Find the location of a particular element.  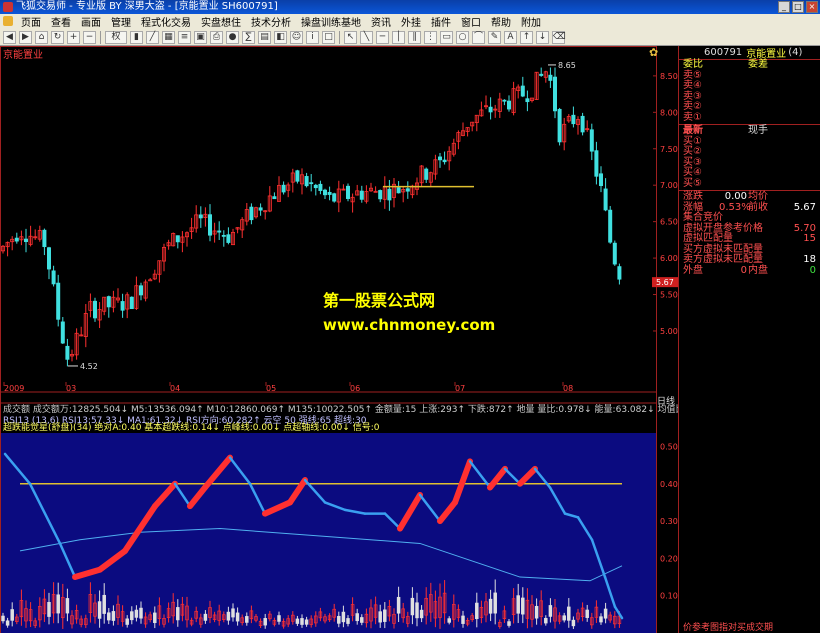

bid-row-5: 买⑤ is located at coordinates (749, 184).